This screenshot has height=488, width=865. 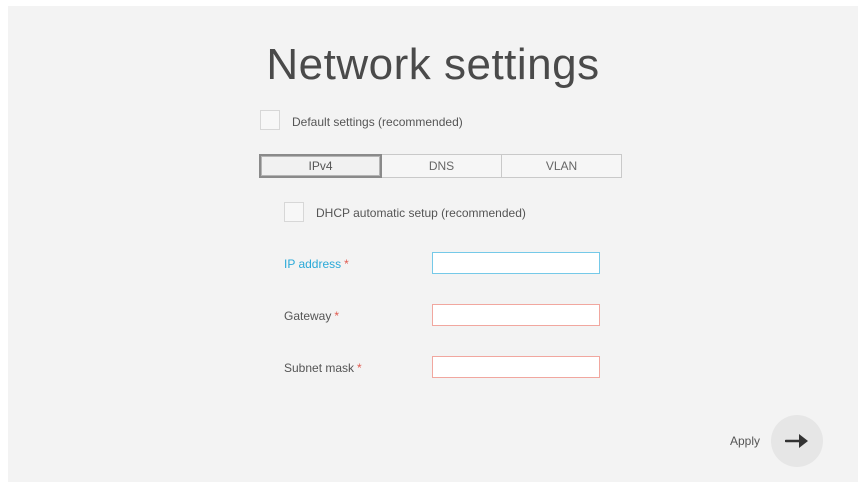 I want to click on ip-address-input, so click(x=516, y=263).